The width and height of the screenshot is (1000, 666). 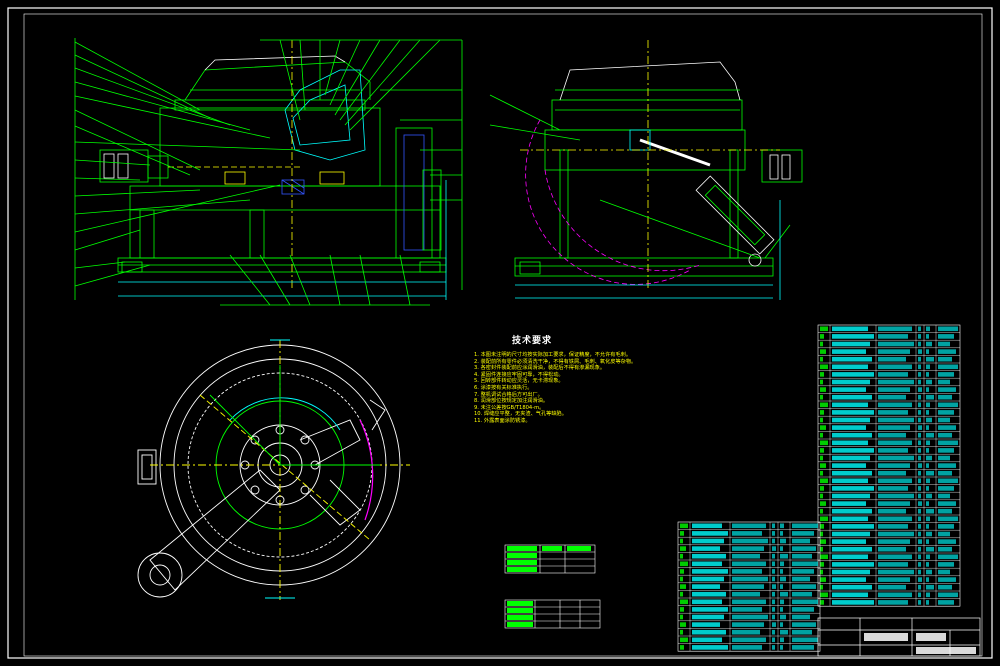 What do you see at coordinates (540, 368) in the screenshot?
I see `technical-requirement-item: 3. 各密封件装配前应涂润滑油，装配后不得有渗漏现象。` at bounding box center [540, 368].